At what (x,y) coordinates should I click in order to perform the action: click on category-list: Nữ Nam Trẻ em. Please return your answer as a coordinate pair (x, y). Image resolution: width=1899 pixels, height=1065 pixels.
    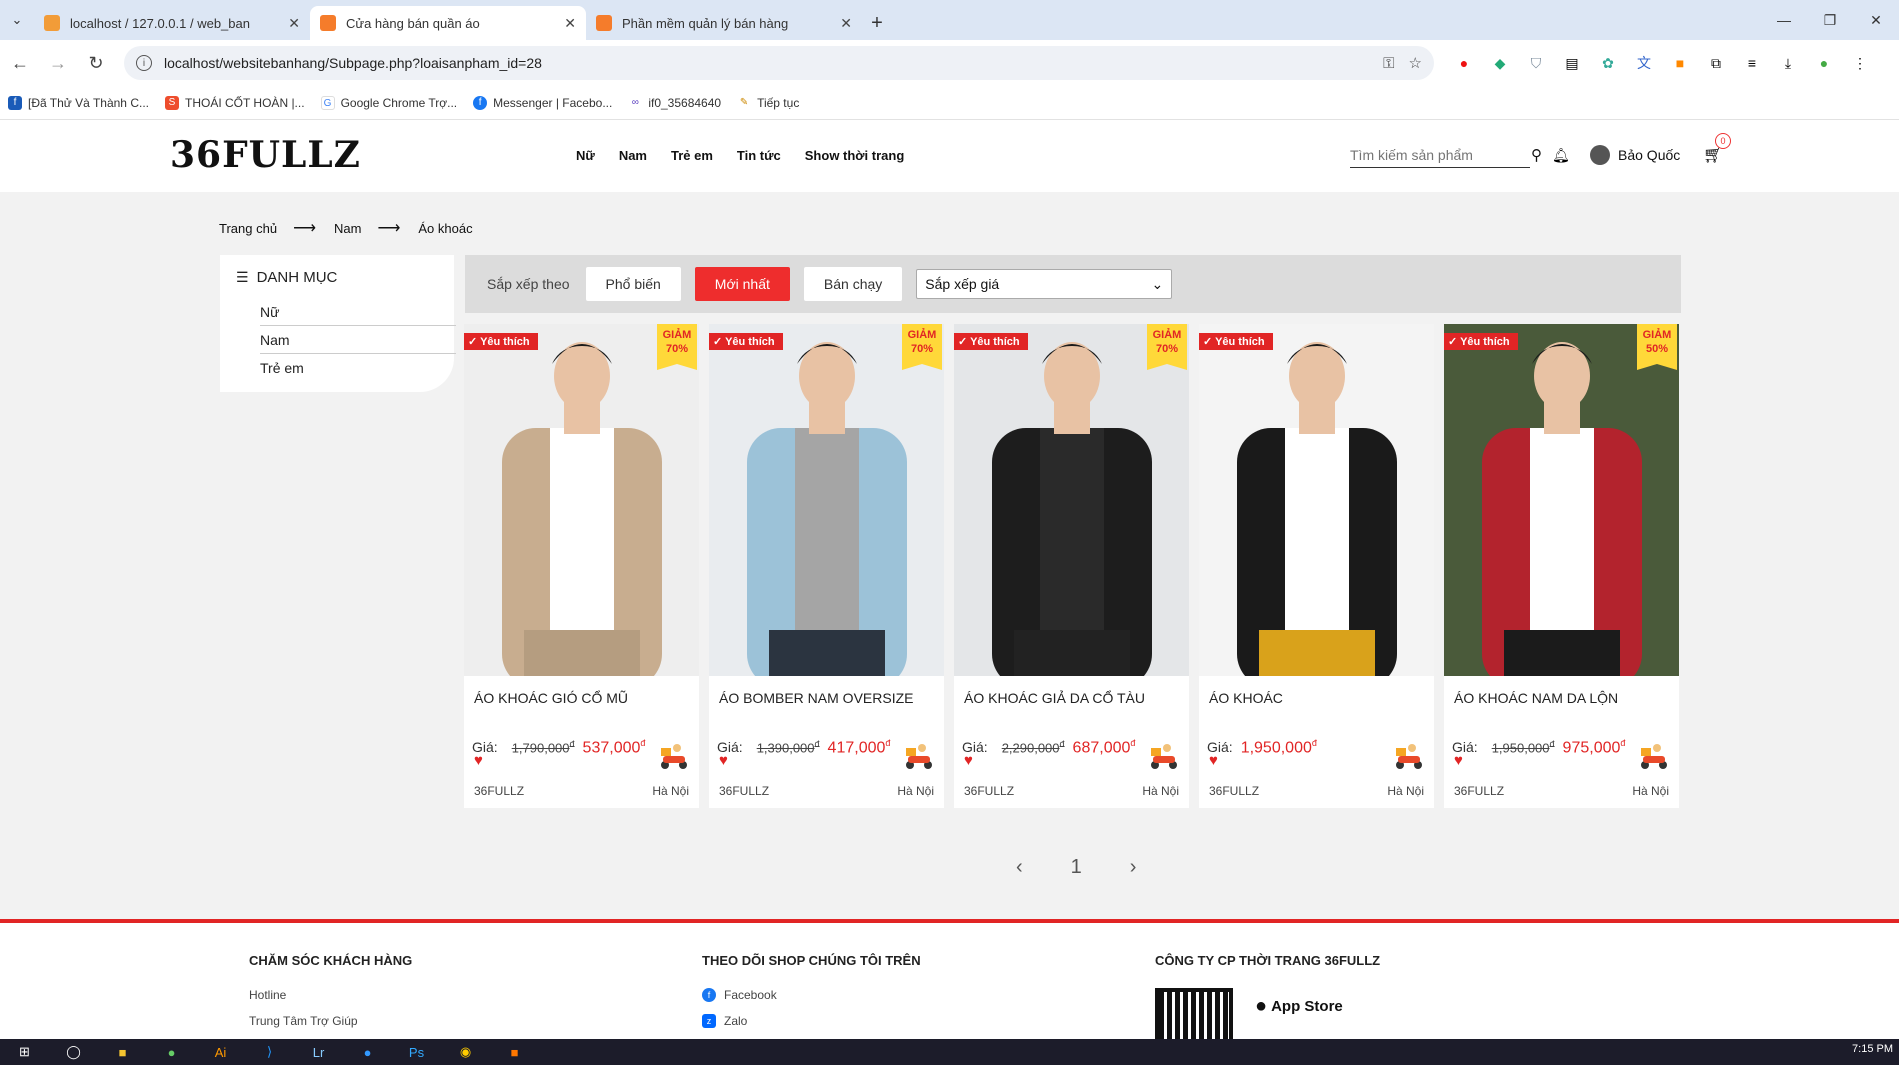
    Looking at the image, I should click on (346, 339).